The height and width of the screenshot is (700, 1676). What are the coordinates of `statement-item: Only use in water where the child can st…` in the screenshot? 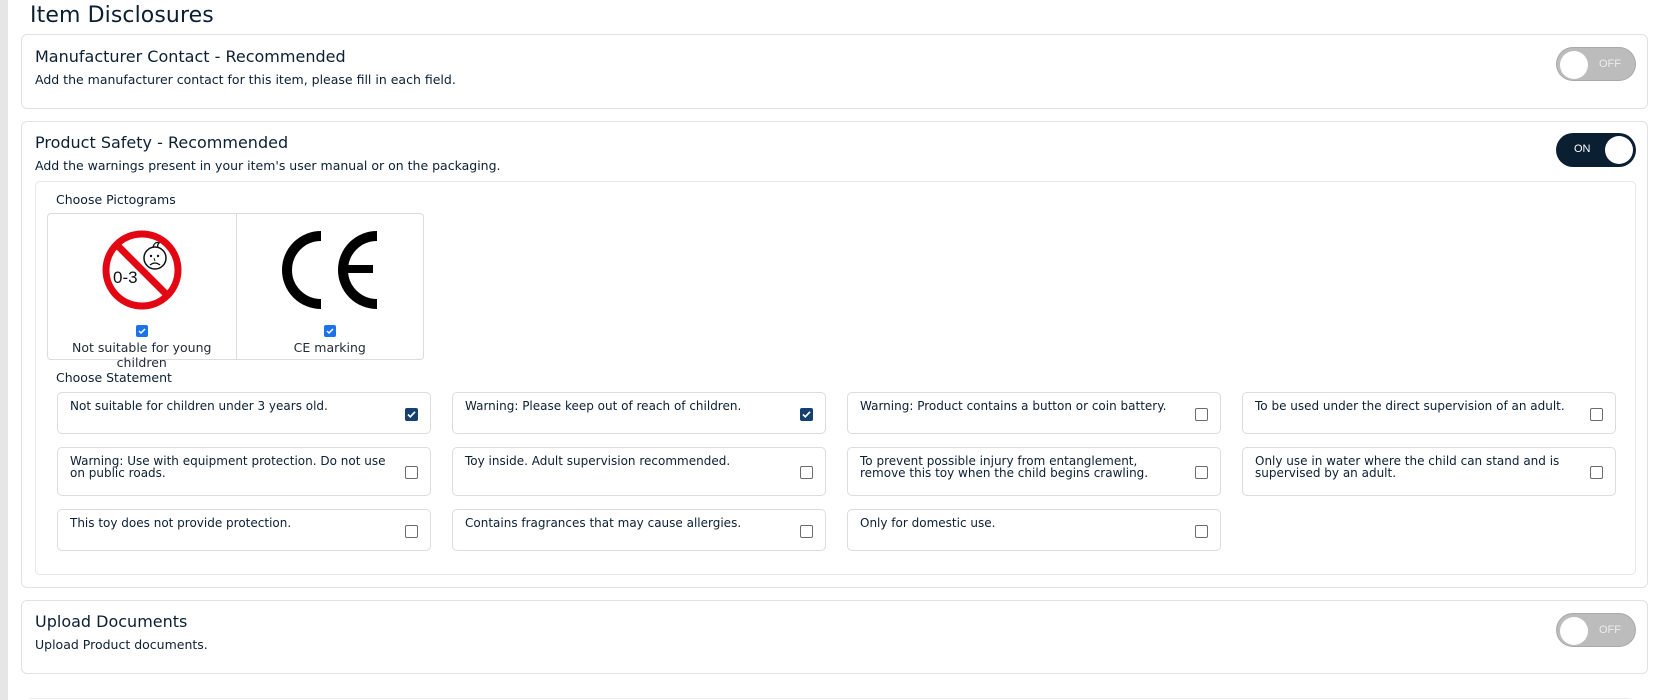 It's located at (1429, 471).